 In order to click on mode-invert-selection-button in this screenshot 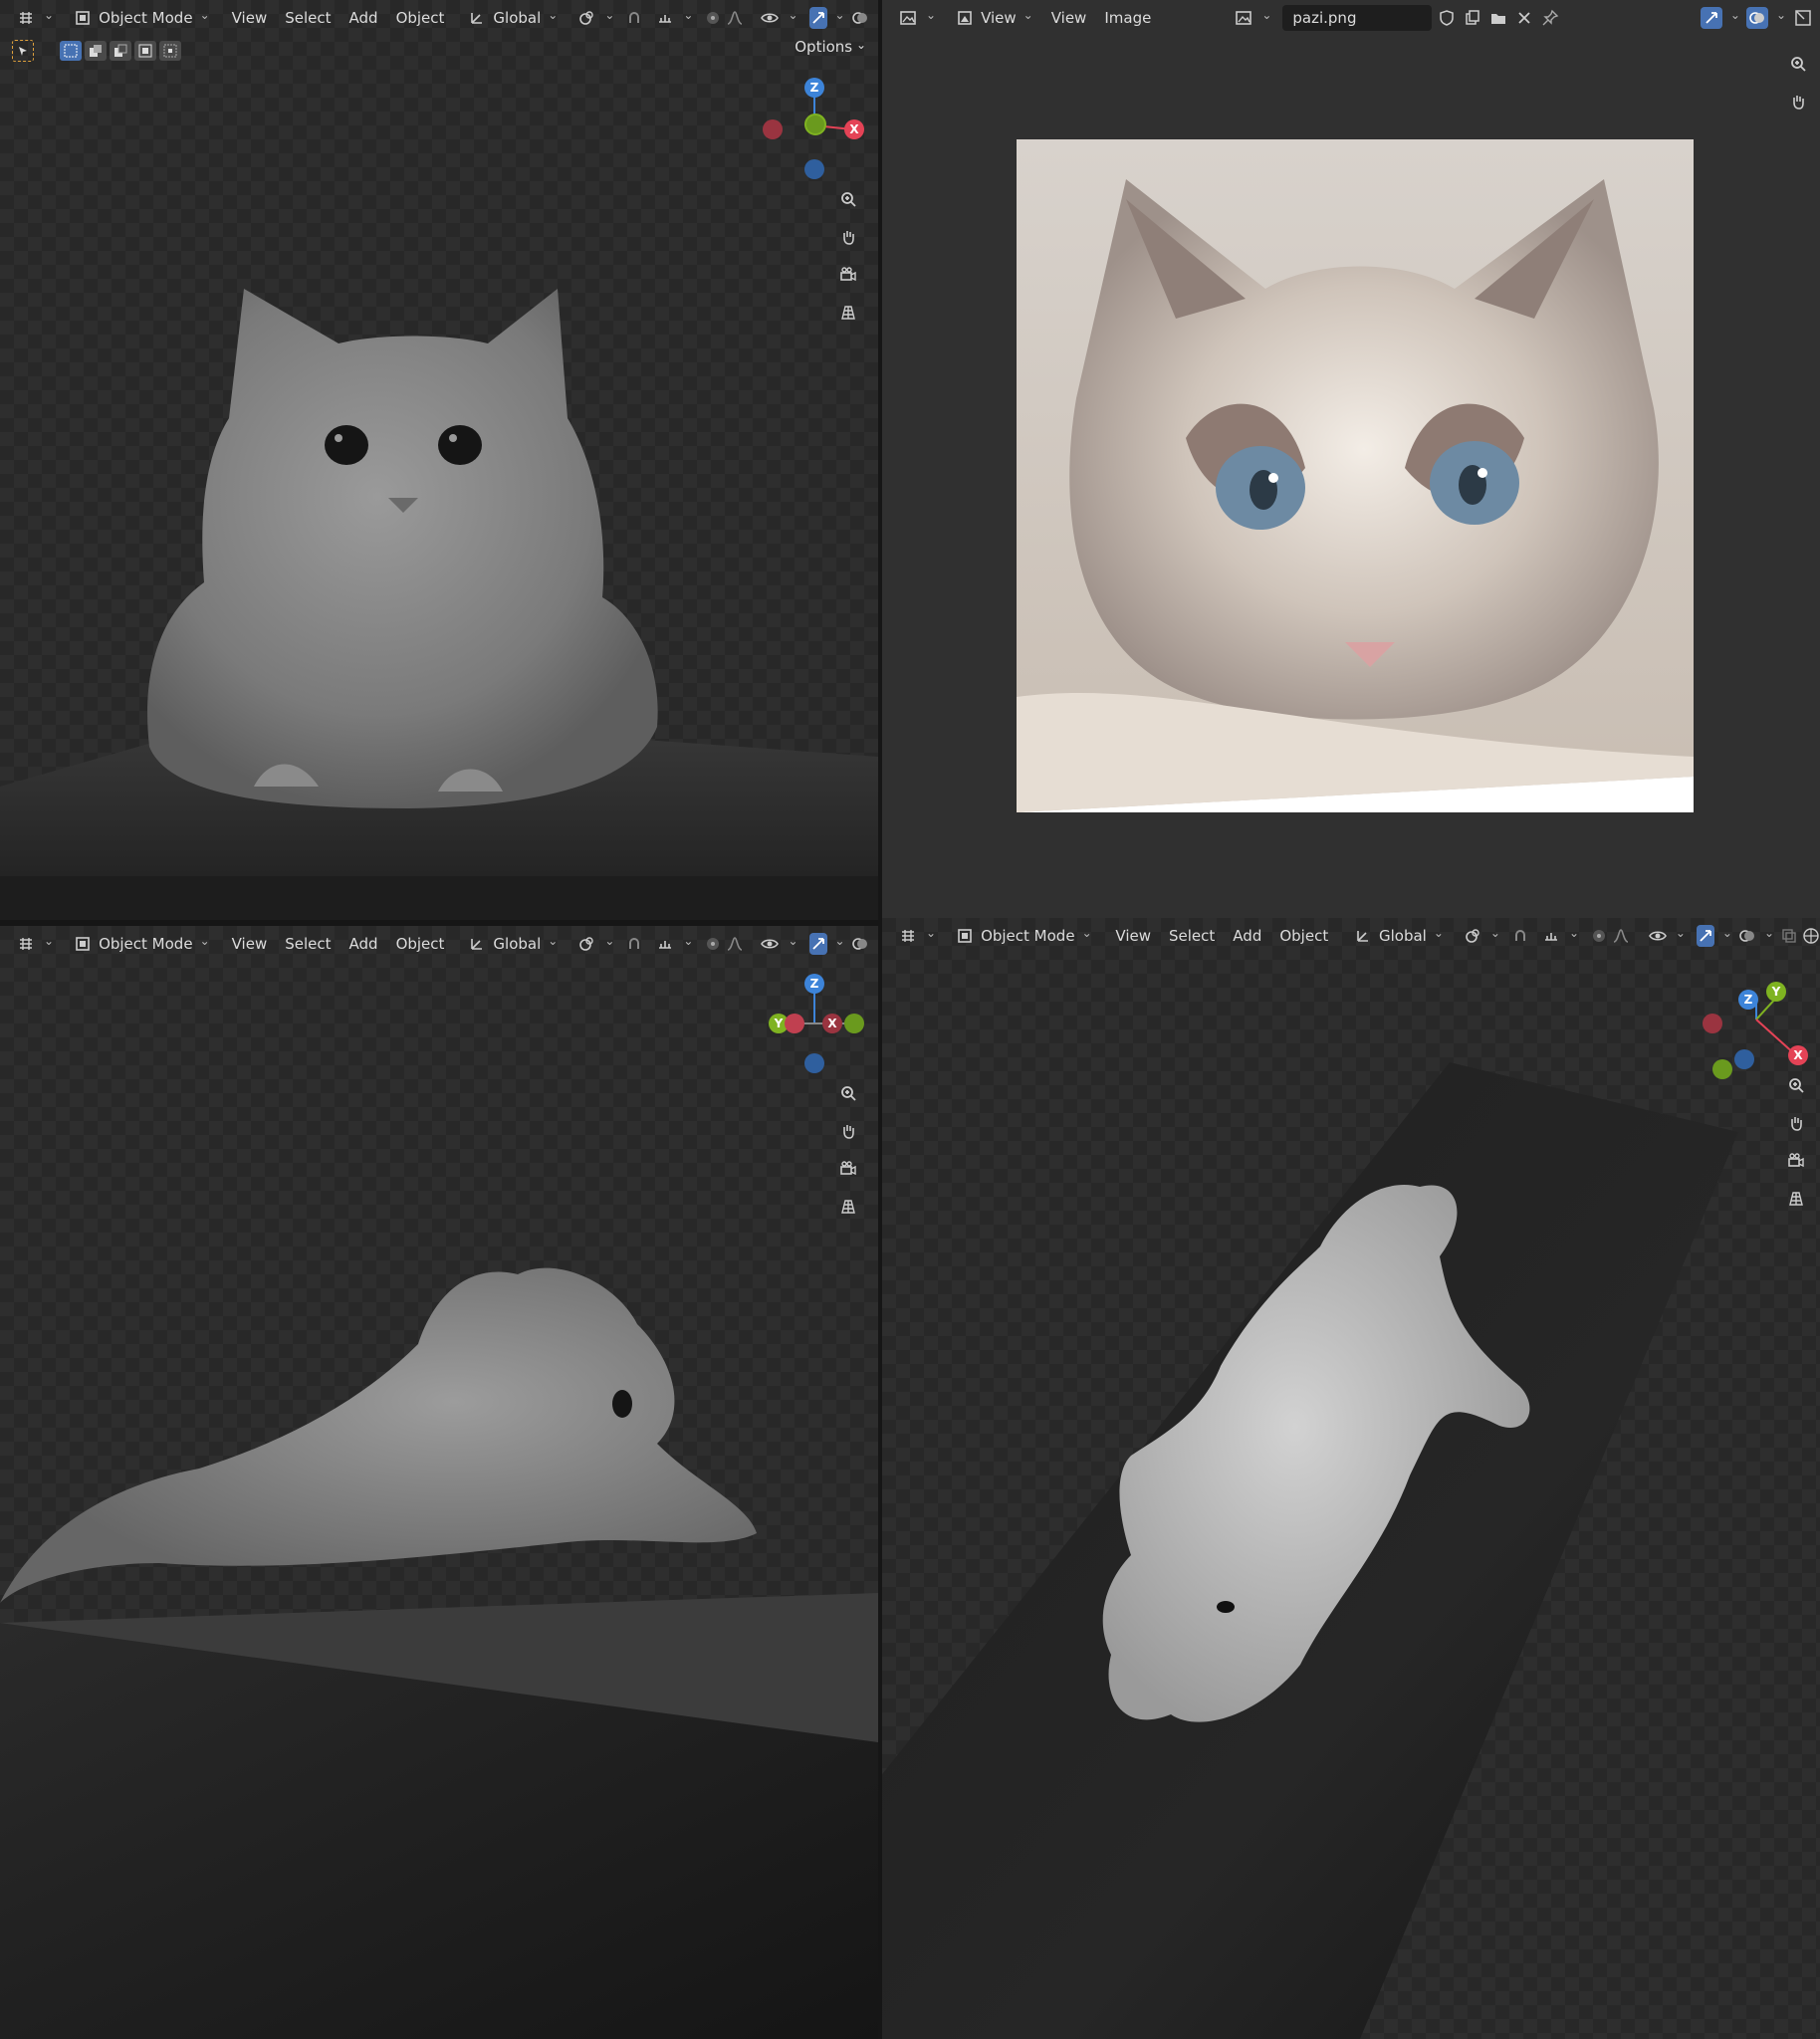, I will do `click(145, 51)`.